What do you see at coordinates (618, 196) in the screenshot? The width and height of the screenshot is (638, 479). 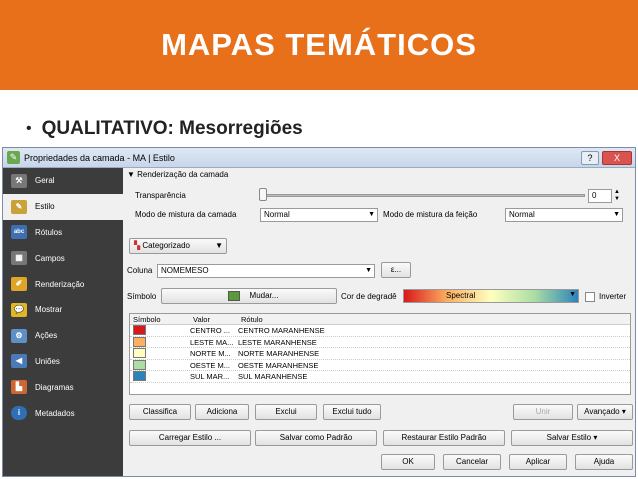 I see `spinbox-arrows-icon: ▲ ▼` at bounding box center [618, 196].